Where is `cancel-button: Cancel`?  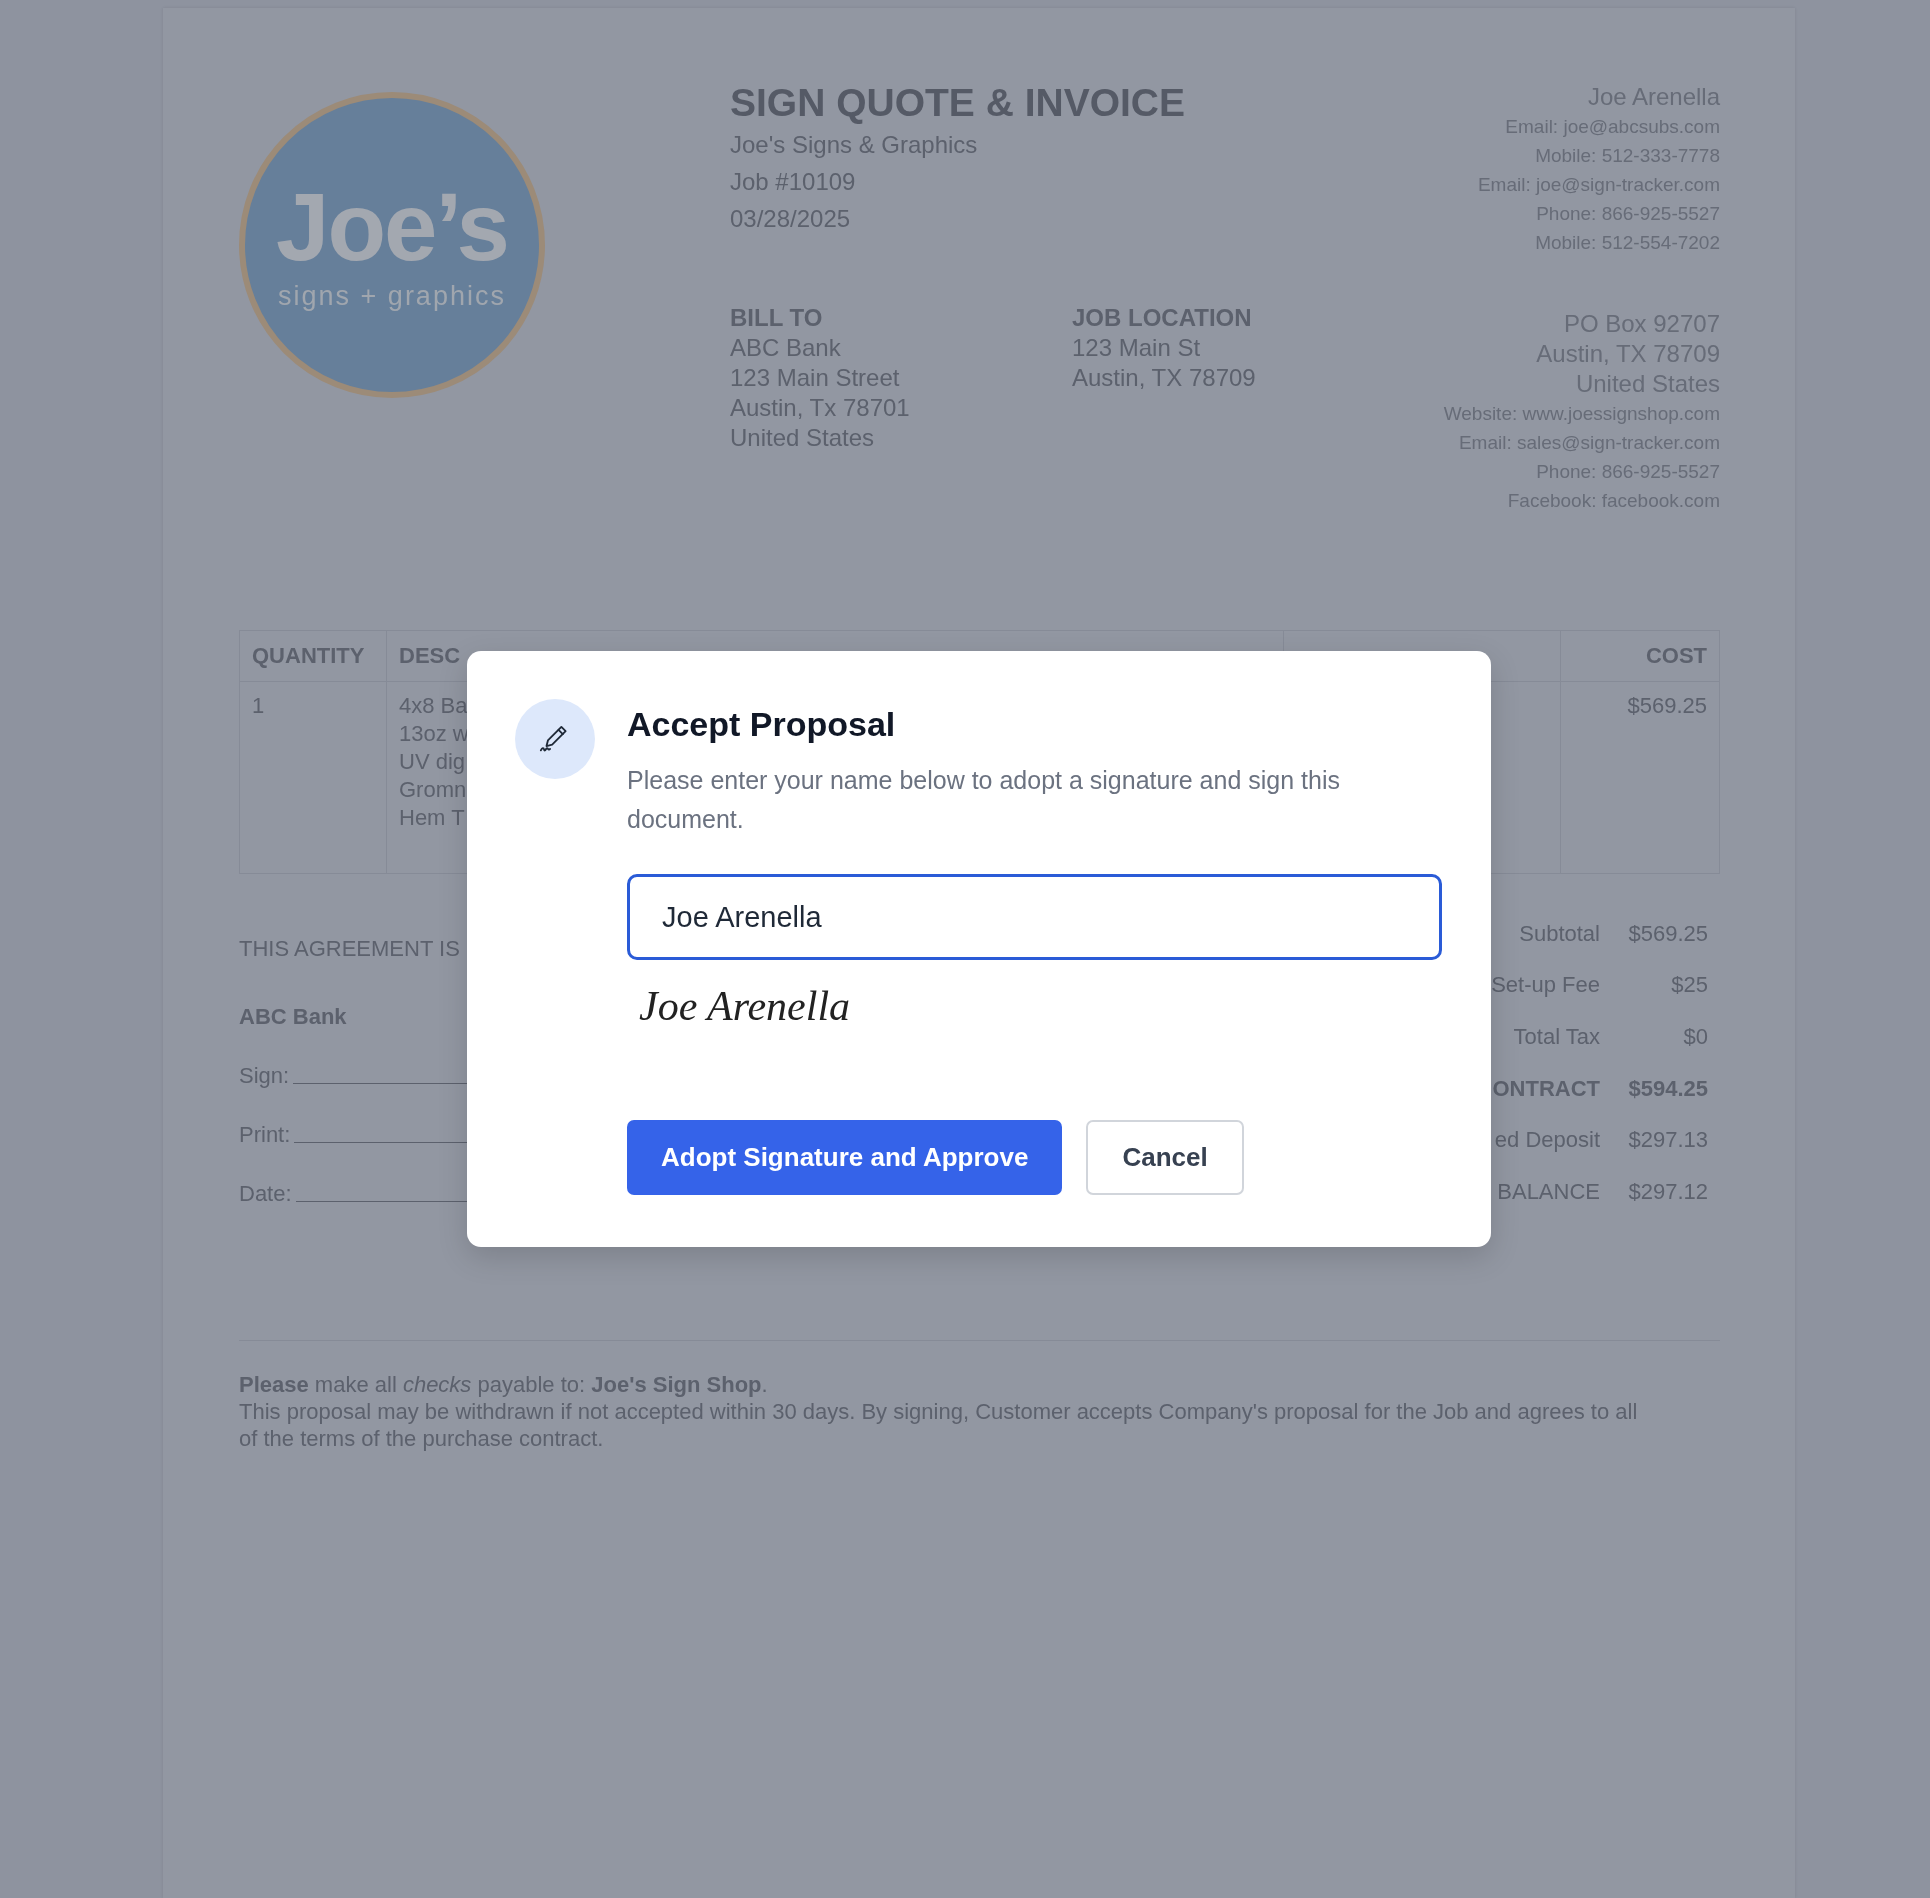
cancel-button: Cancel is located at coordinates (1165, 1157).